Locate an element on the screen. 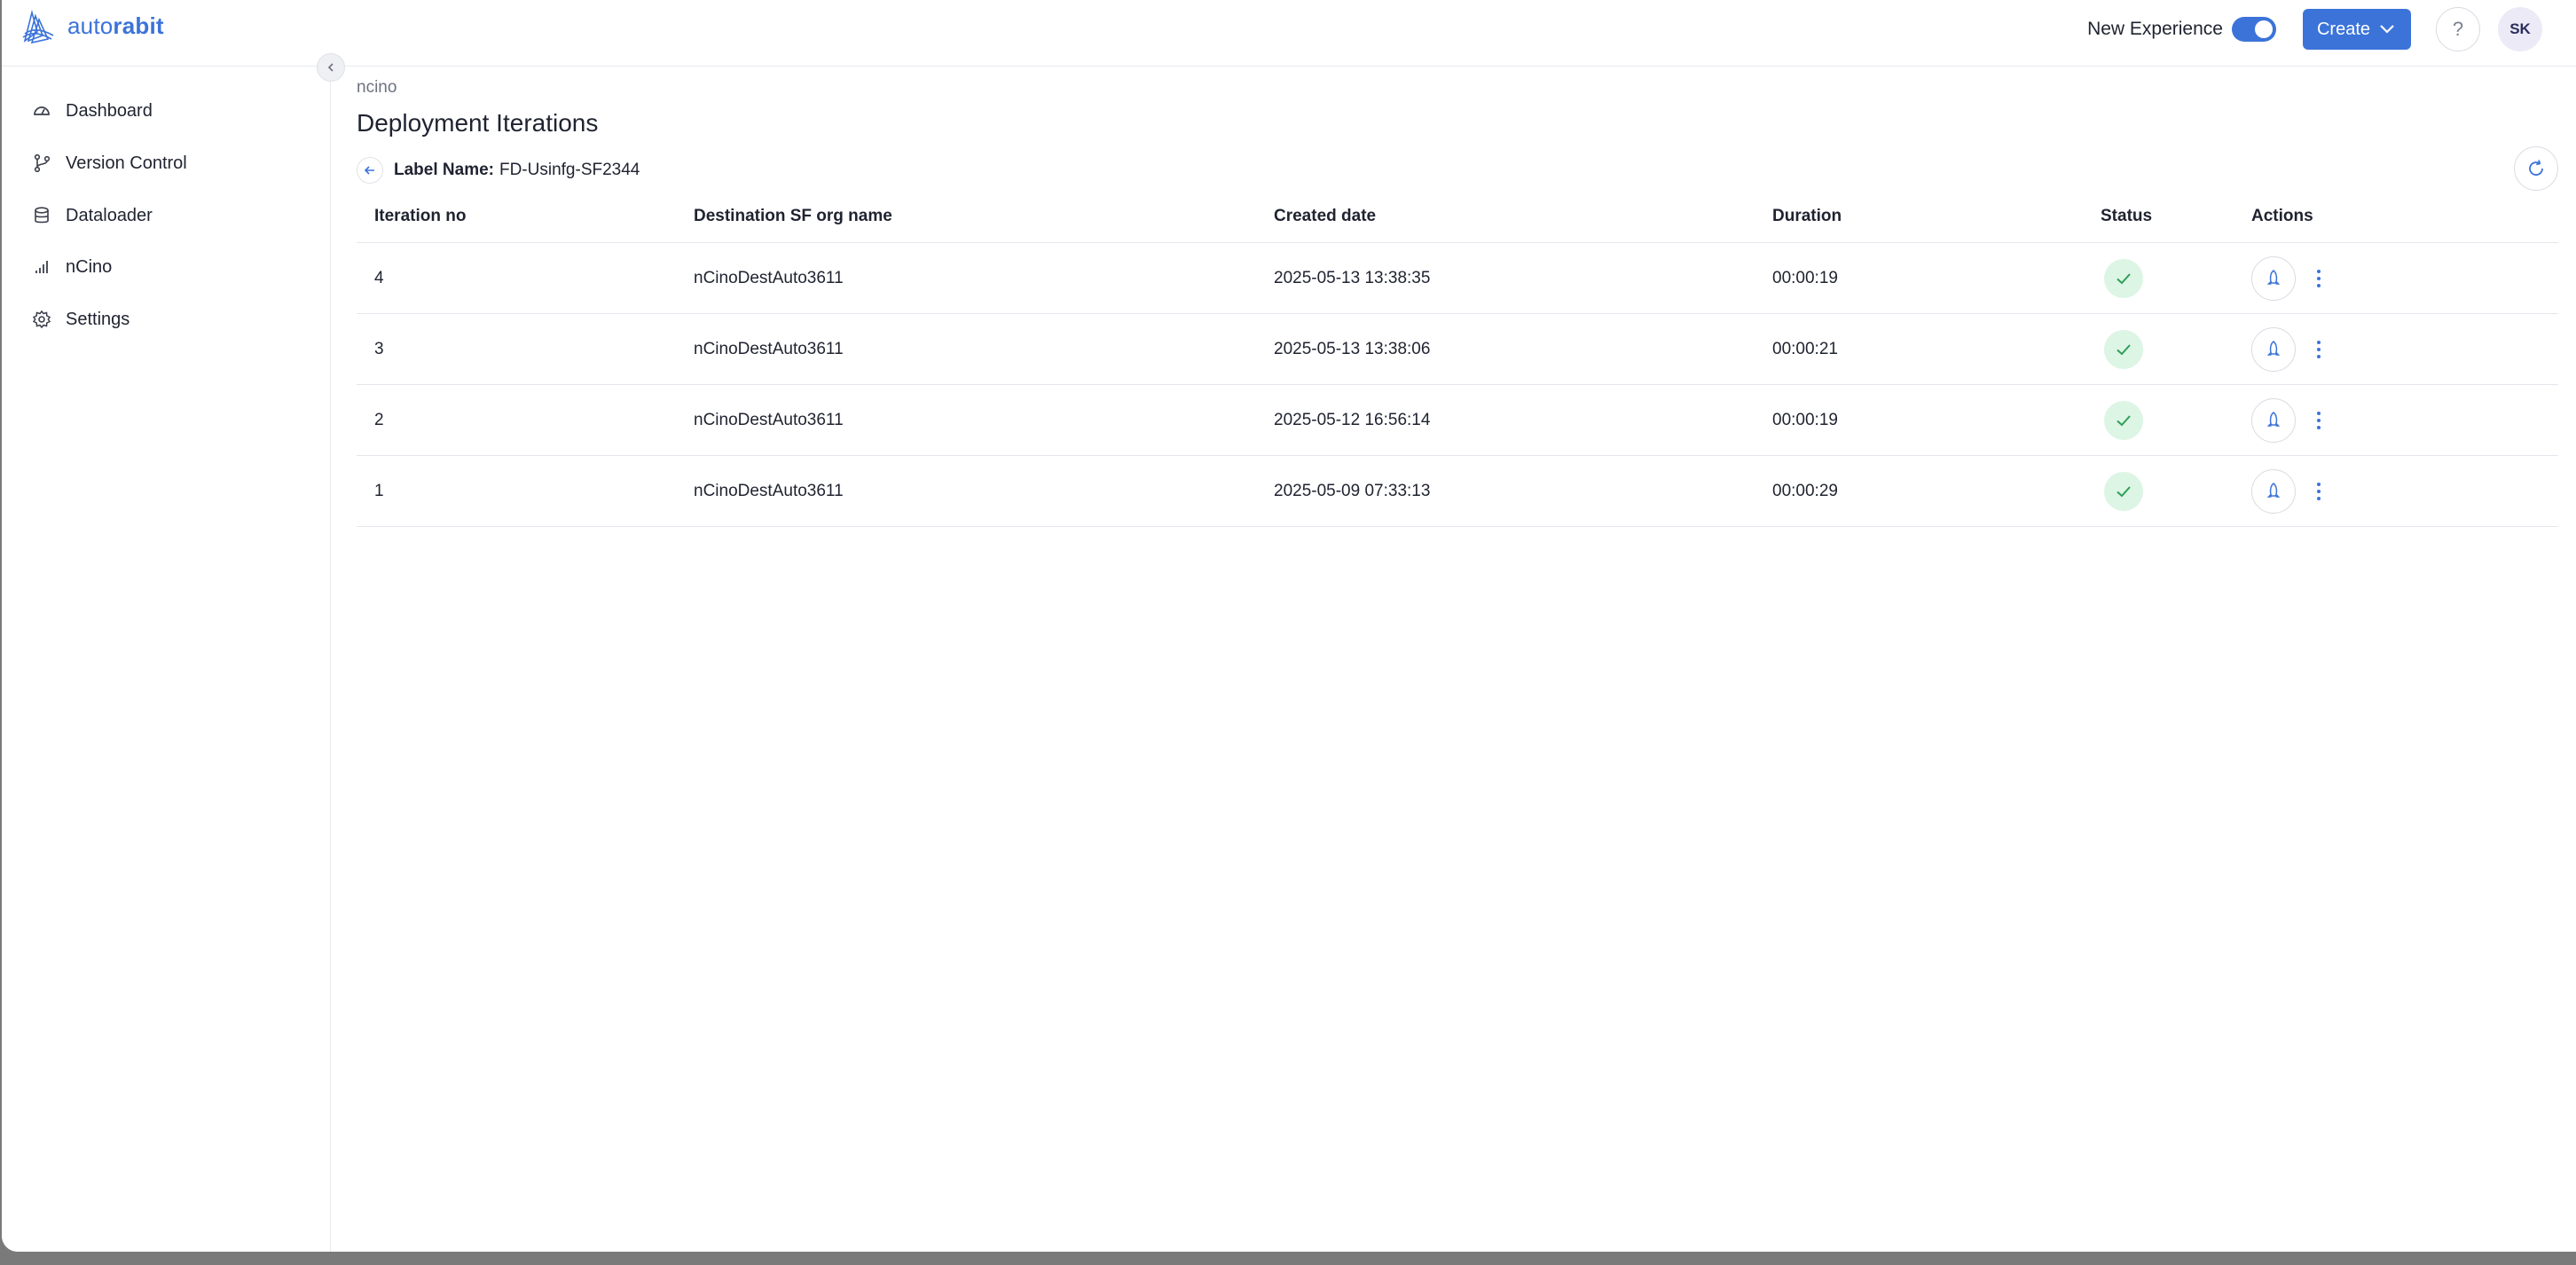 This screenshot has width=2576, height=1265. logo: autorabit is located at coordinates (92, 25).